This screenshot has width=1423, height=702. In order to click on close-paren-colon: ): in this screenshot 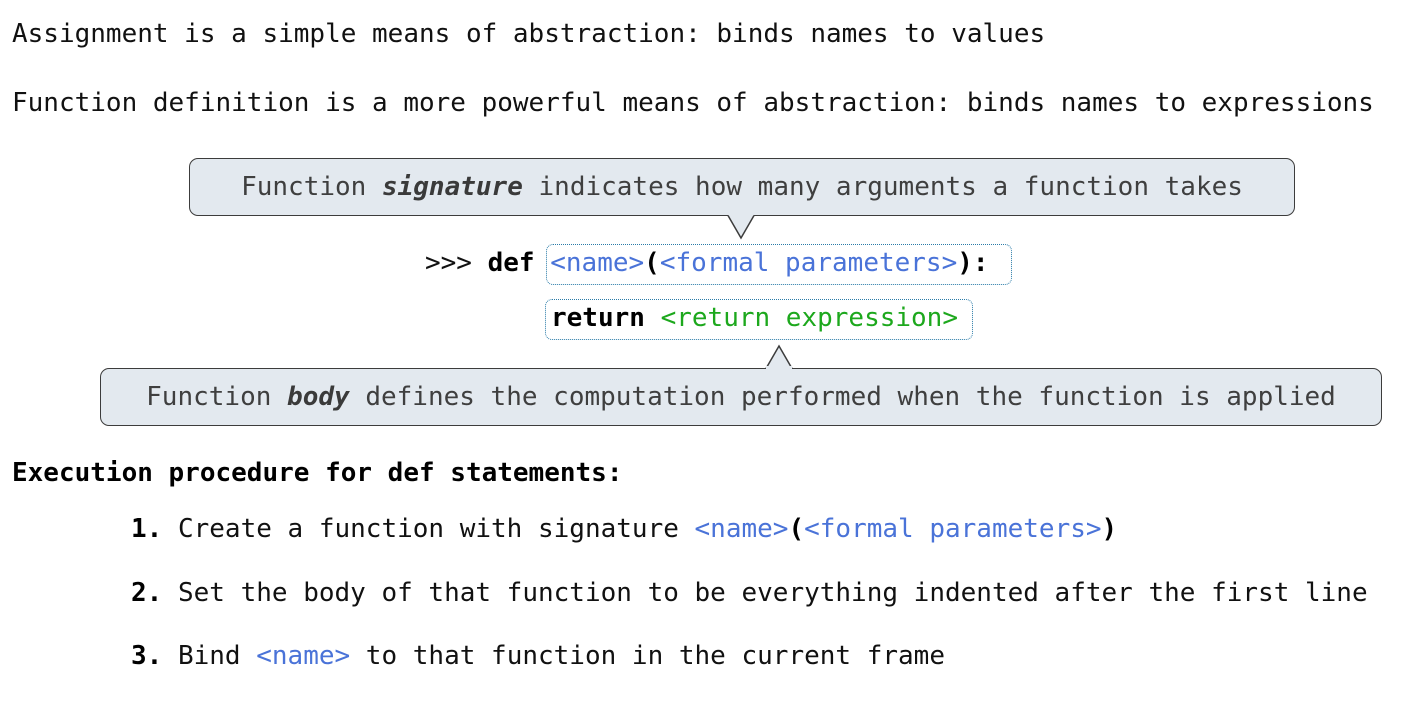, I will do `click(973, 263)`.